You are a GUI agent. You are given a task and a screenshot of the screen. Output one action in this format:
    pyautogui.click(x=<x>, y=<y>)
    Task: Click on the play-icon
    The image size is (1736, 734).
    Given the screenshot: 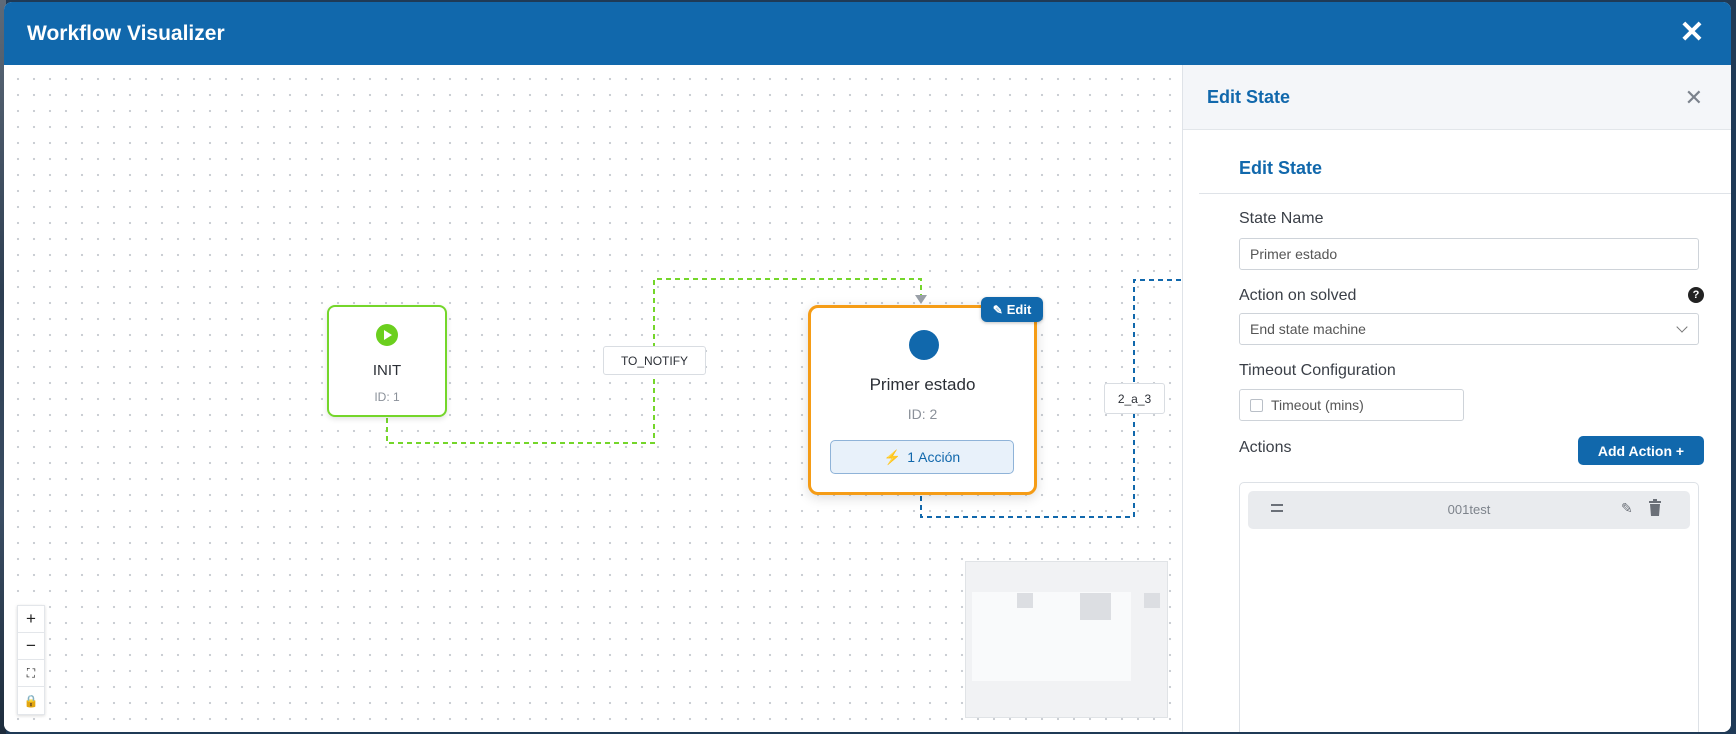 What is the action you would take?
    pyautogui.click(x=387, y=335)
    